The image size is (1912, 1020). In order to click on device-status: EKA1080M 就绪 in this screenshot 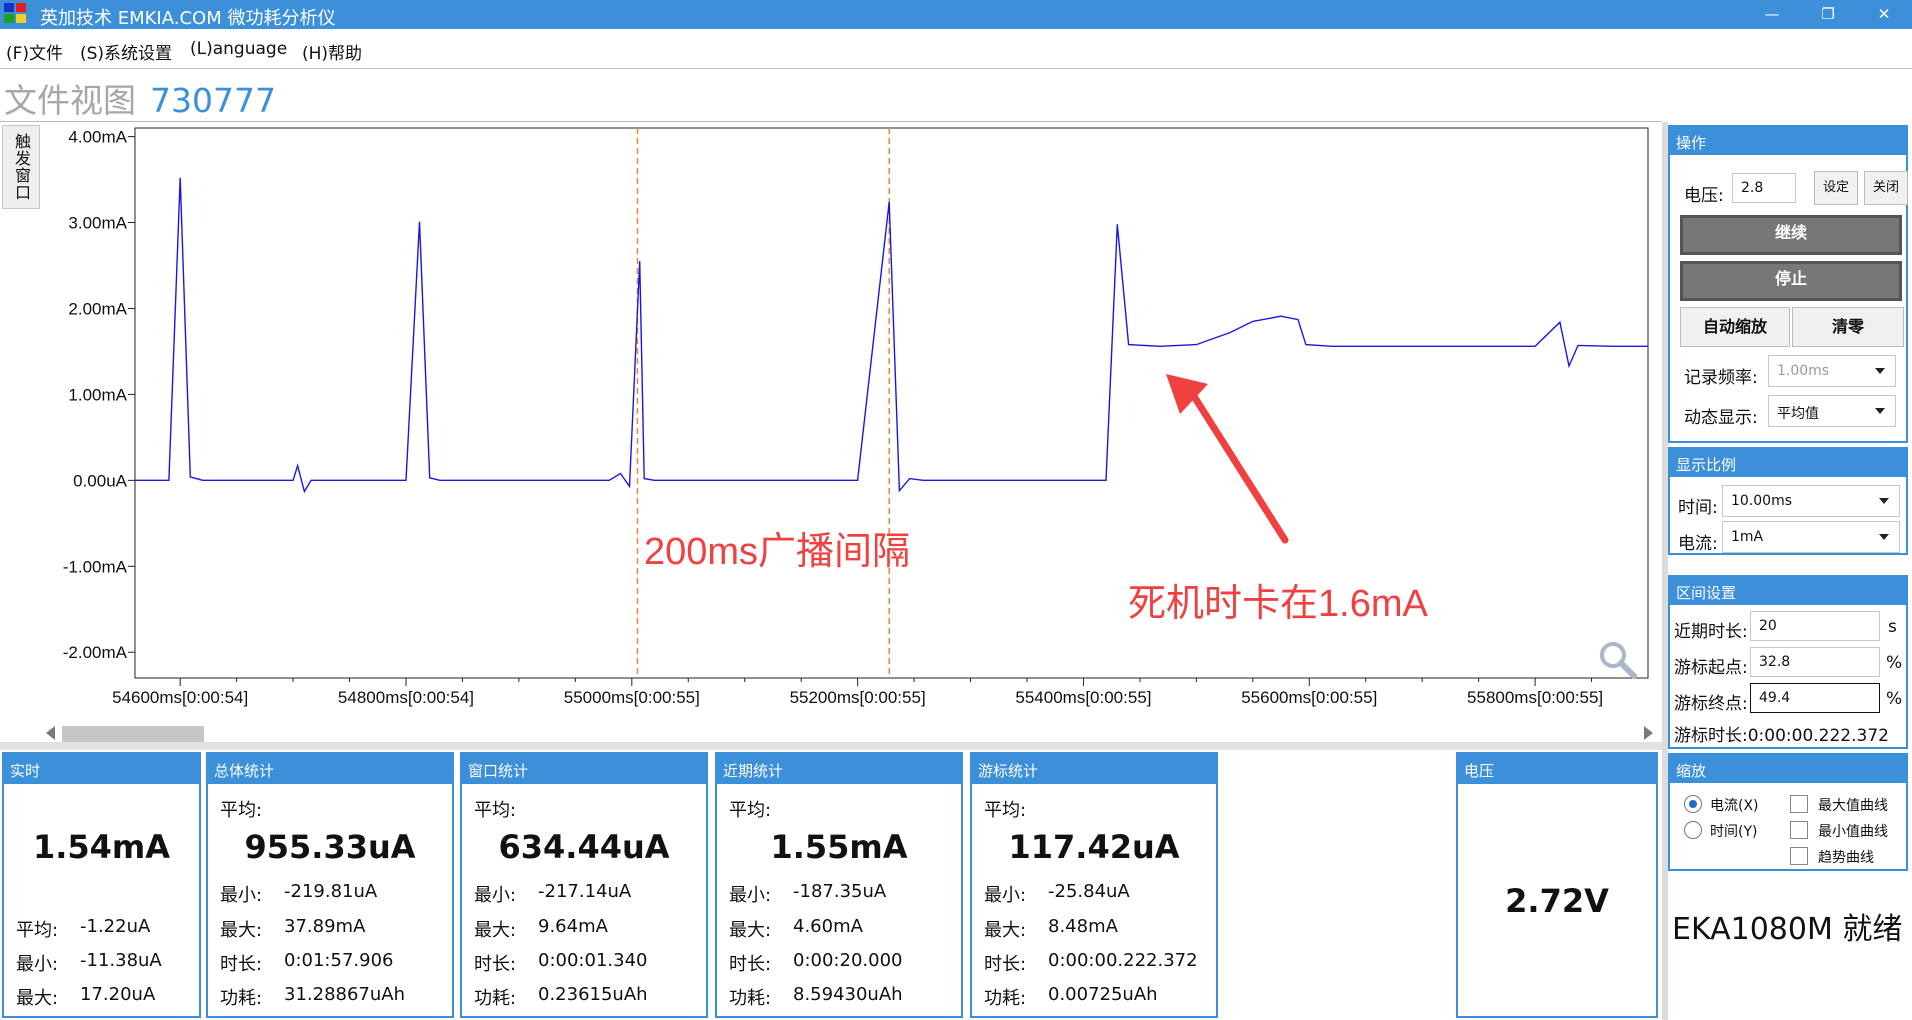, I will do `click(1787, 929)`.